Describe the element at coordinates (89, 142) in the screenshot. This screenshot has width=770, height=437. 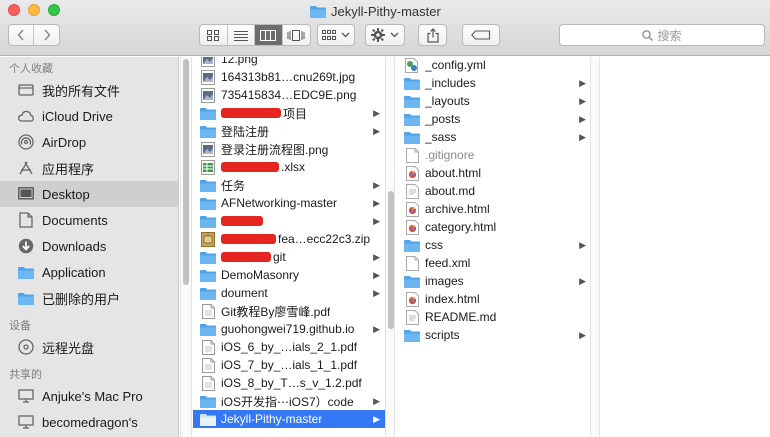
I see `sidebar-item-airdrop: AirDrop` at that location.